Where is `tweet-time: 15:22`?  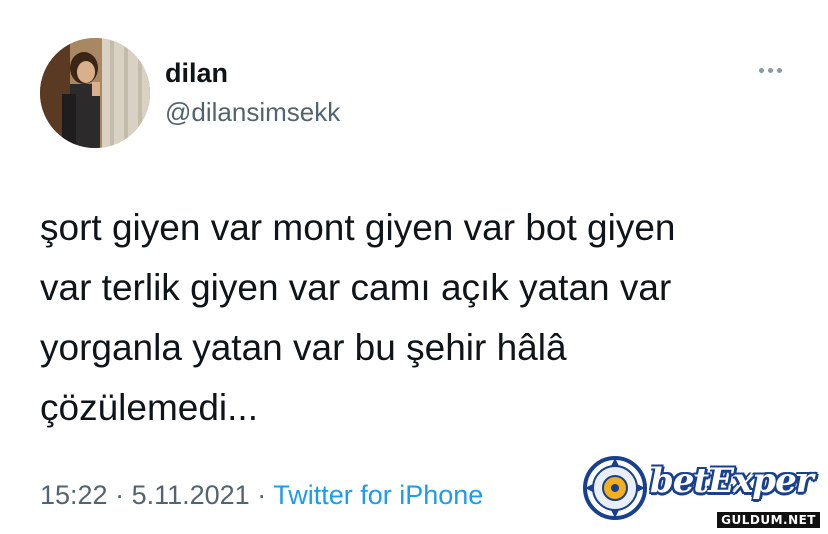 tweet-time: 15:22 is located at coordinates (74, 495).